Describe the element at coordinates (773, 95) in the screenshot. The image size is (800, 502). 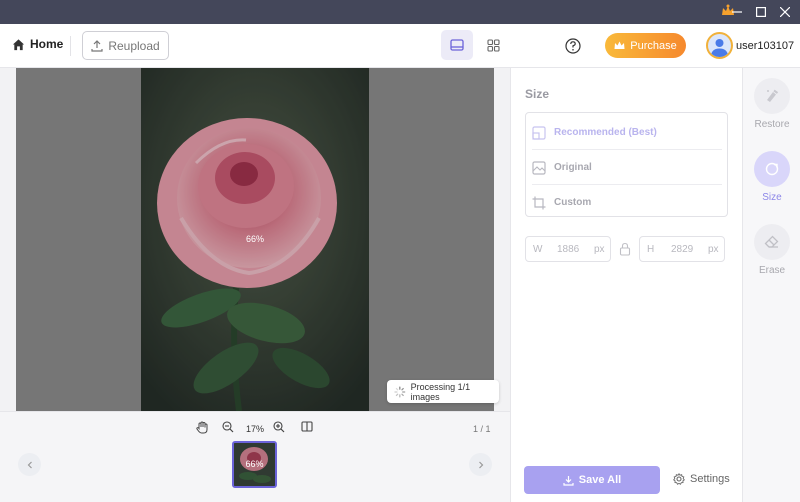
I see `restore-brush-icon` at that location.